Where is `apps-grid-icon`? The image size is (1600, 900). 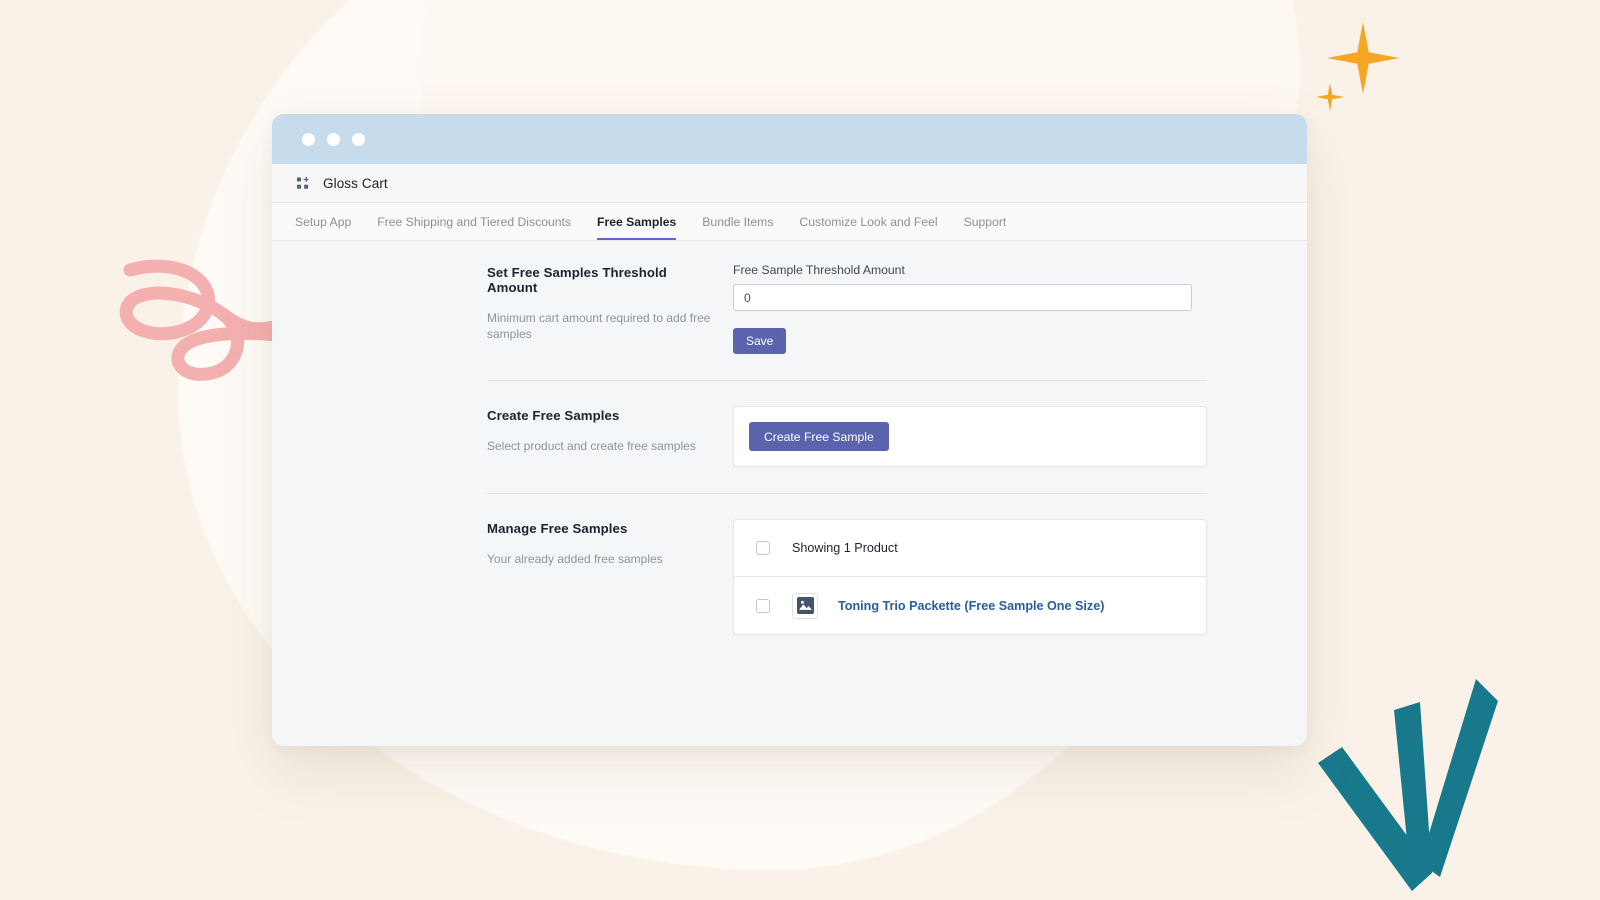
apps-grid-icon is located at coordinates (302, 182).